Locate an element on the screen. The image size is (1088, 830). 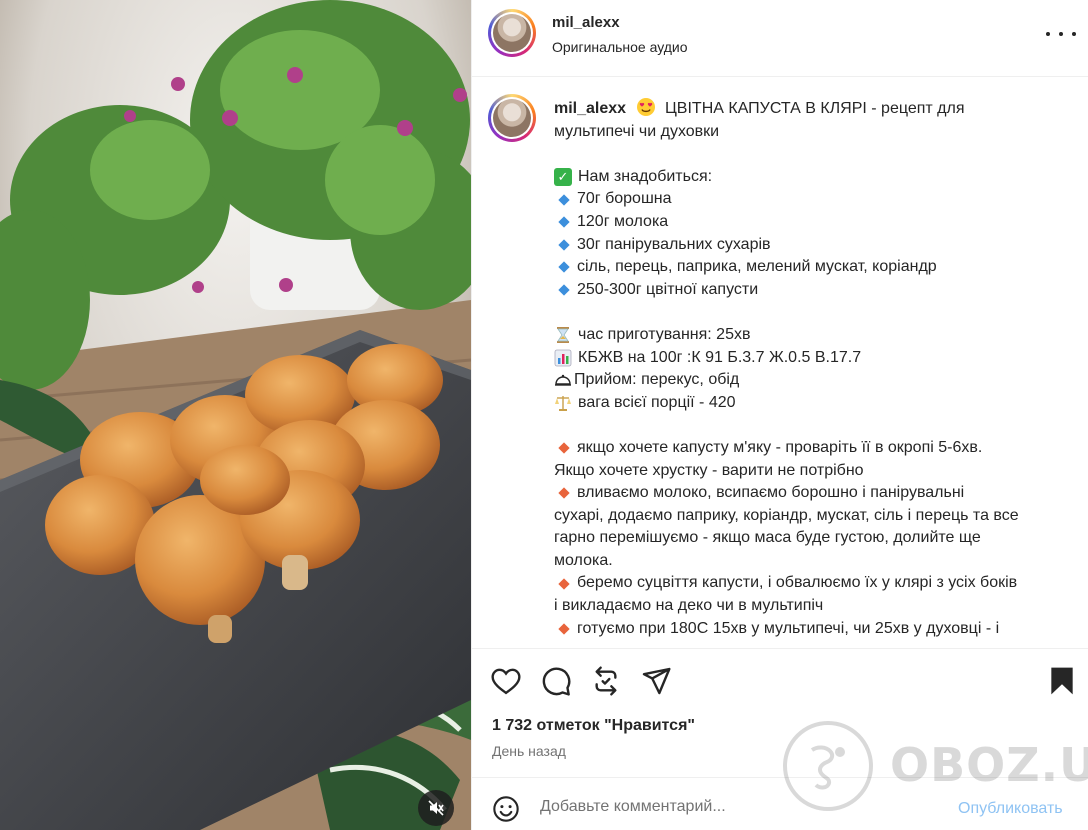
cloche-icon is located at coordinates (563, 380).